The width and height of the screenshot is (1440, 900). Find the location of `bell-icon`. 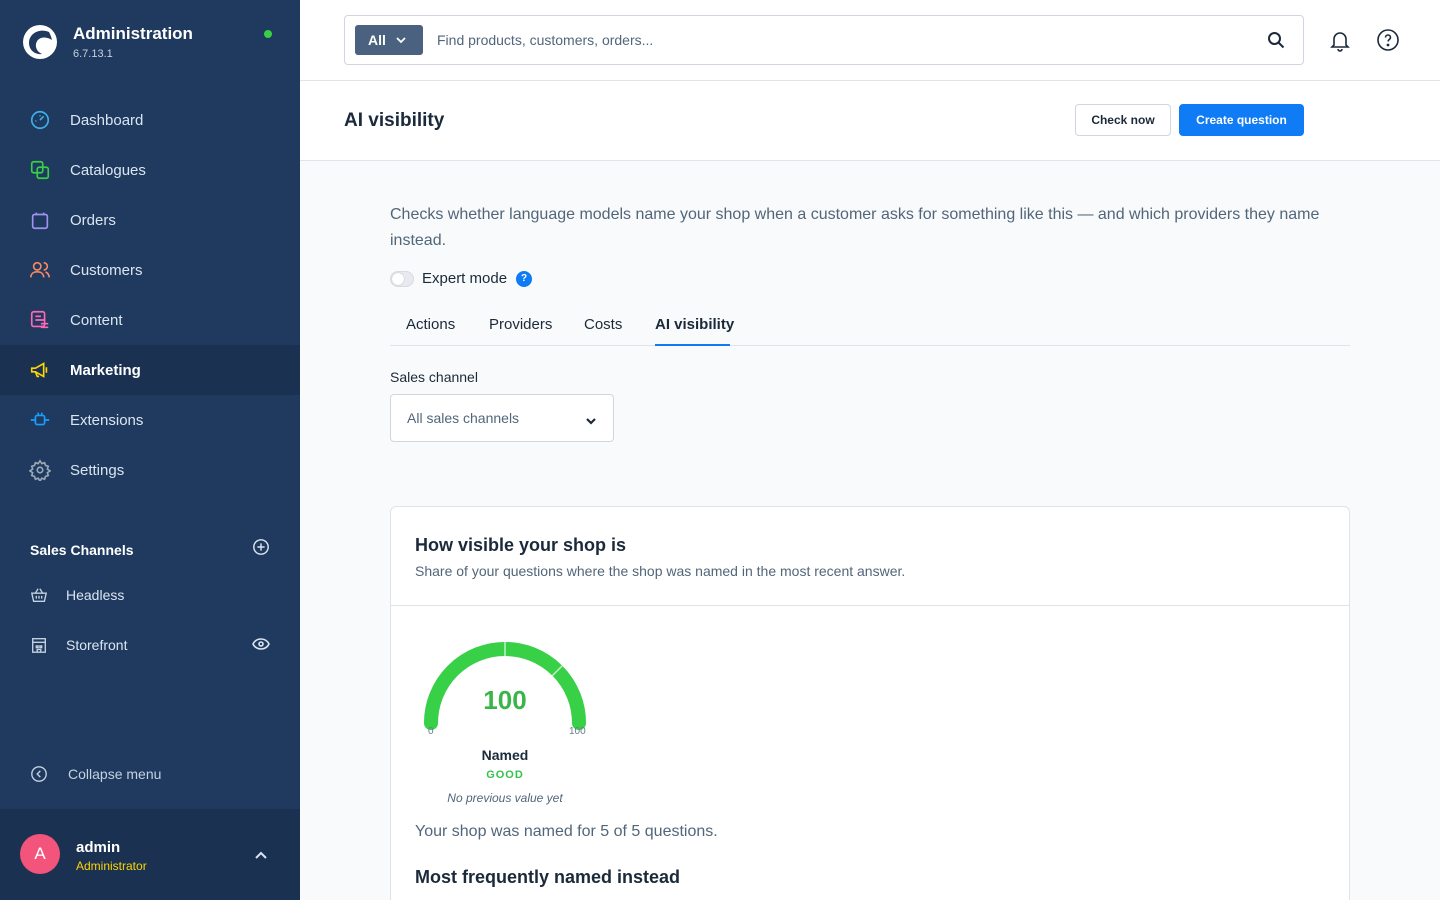

bell-icon is located at coordinates (1340, 42).